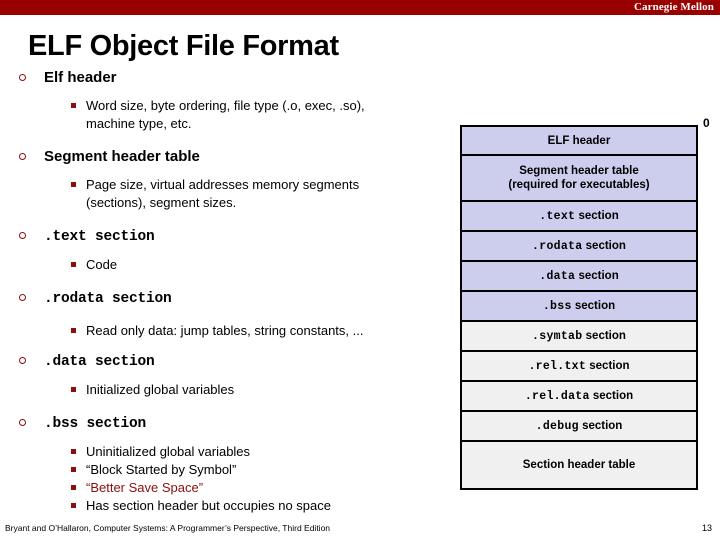  What do you see at coordinates (557, 336) in the screenshot?
I see `diagram-box-mono-label: .symtab` at bounding box center [557, 336].